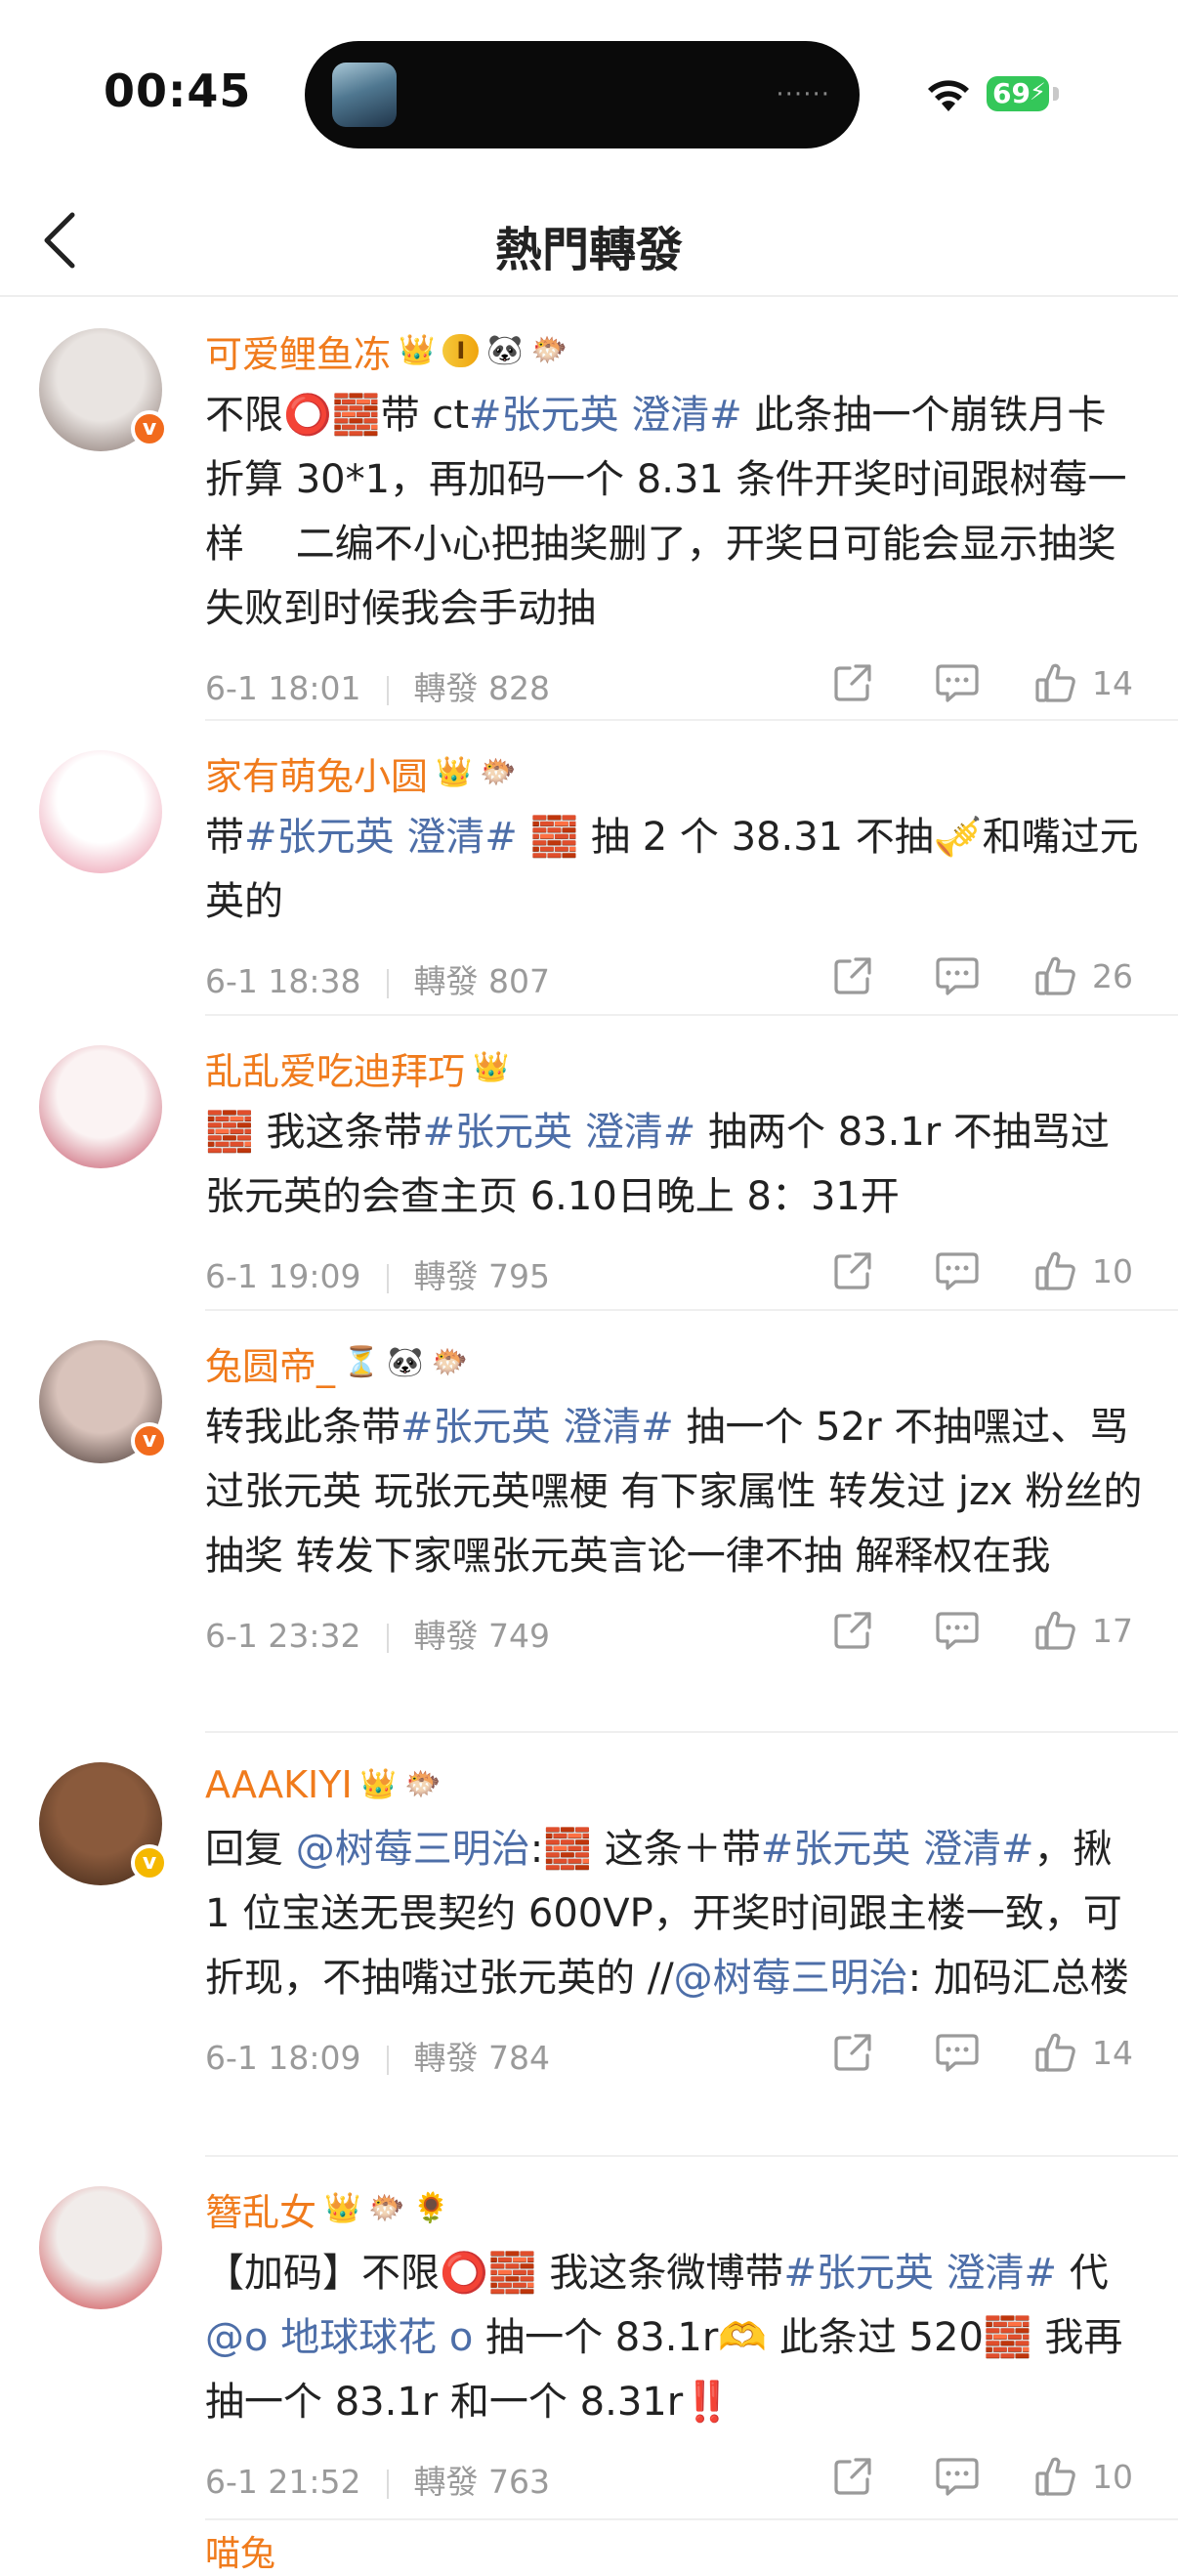 This screenshot has height=2576, width=1178. I want to click on charging-icon: ⚡, so click(1038, 92).